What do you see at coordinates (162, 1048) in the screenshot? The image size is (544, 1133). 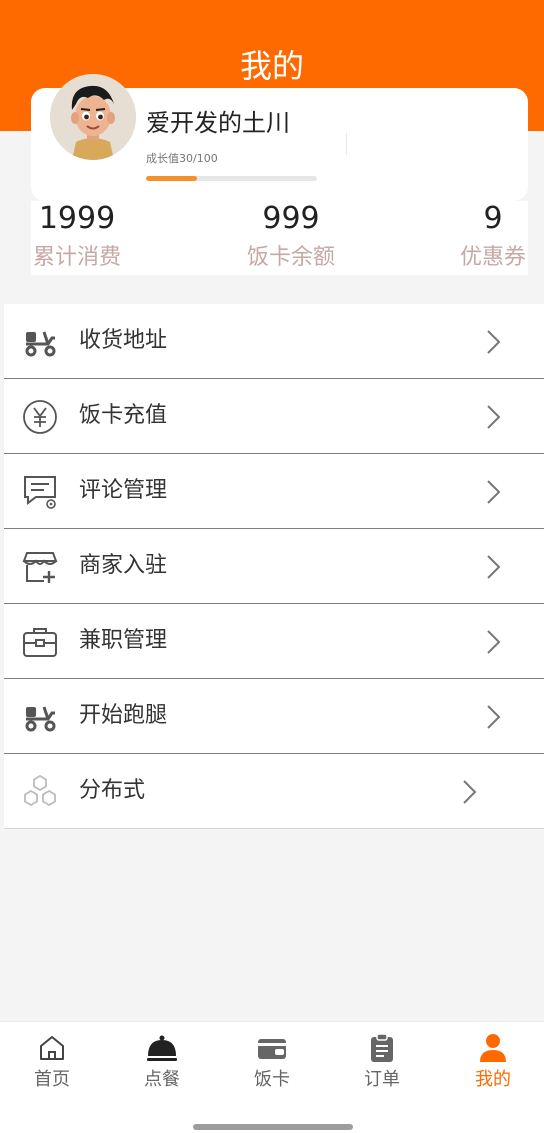 I see `food-cloche-icon` at bounding box center [162, 1048].